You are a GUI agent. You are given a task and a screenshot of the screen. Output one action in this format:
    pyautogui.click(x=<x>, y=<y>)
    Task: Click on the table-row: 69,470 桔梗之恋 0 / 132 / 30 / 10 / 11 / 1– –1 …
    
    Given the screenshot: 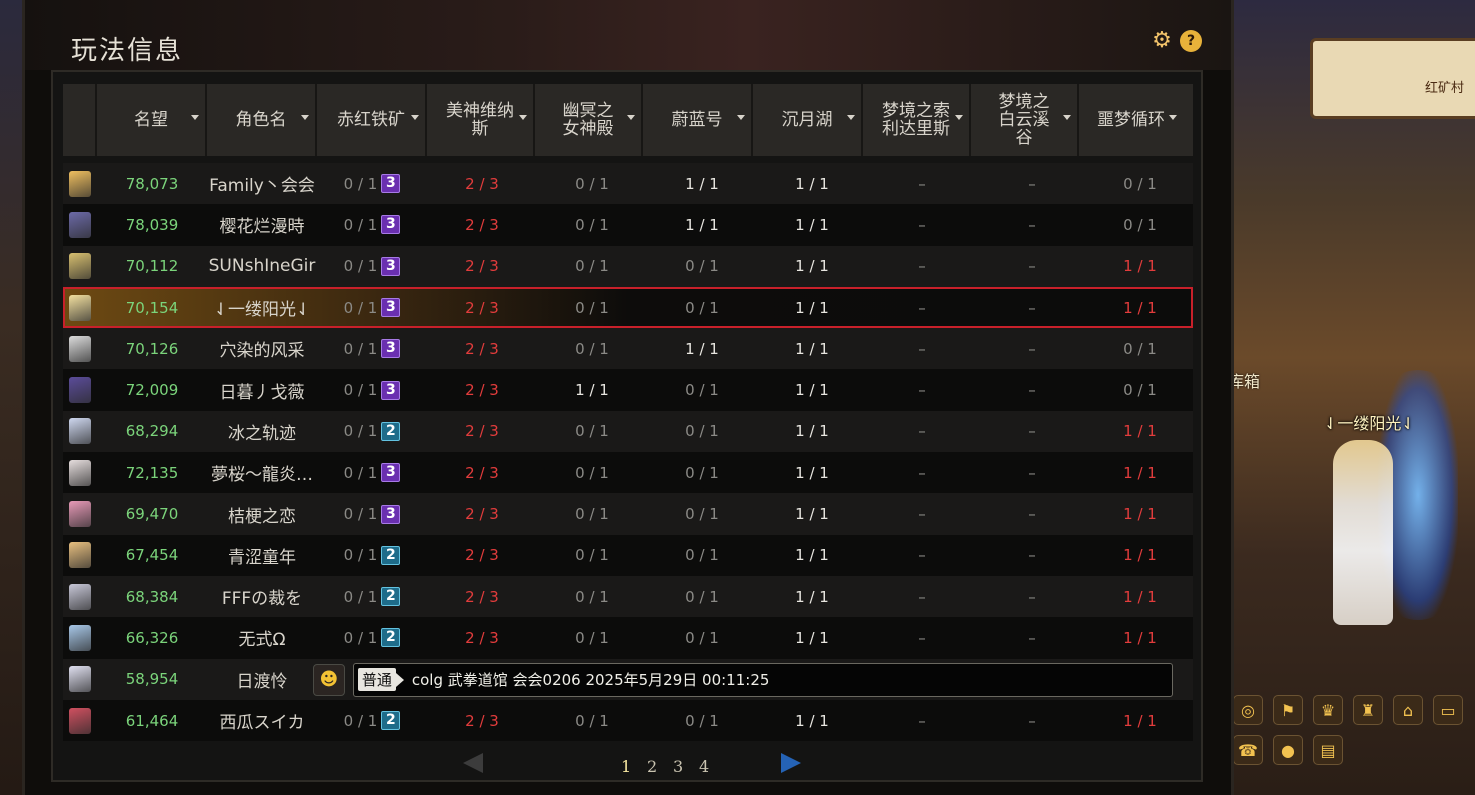 What is the action you would take?
    pyautogui.click(x=628, y=514)
    